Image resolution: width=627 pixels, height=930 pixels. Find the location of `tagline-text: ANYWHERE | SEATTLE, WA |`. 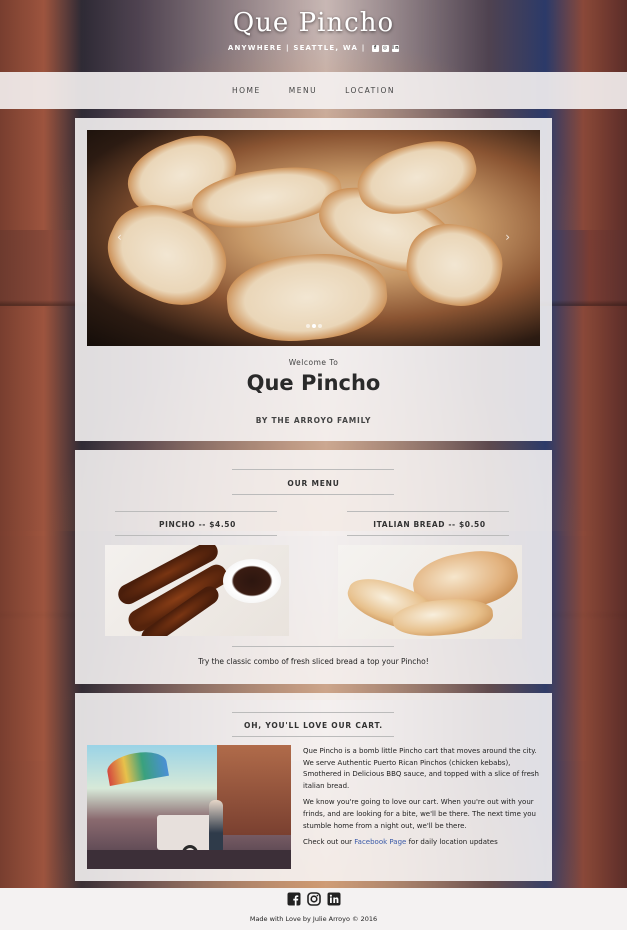

tagline-text: ANYWHERE | SEATTLE, WA | is located at coordinates (296, 48).